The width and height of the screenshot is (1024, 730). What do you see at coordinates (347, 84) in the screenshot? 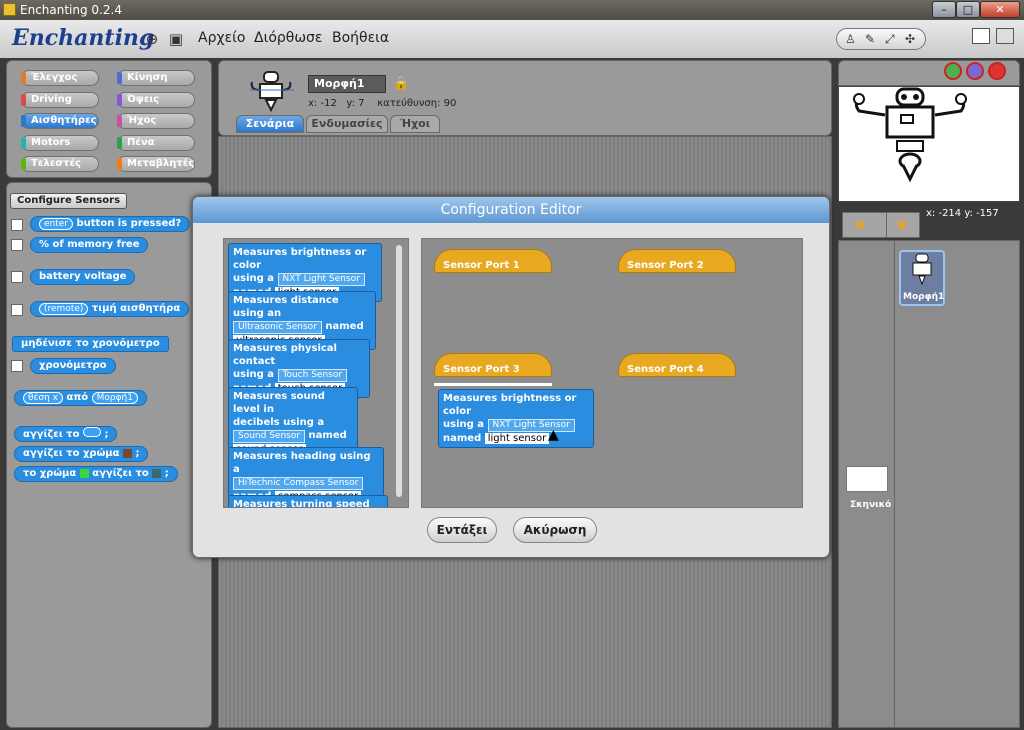
I see `sprite-name-field: Μορφή1` at bounding box center [347, 84].